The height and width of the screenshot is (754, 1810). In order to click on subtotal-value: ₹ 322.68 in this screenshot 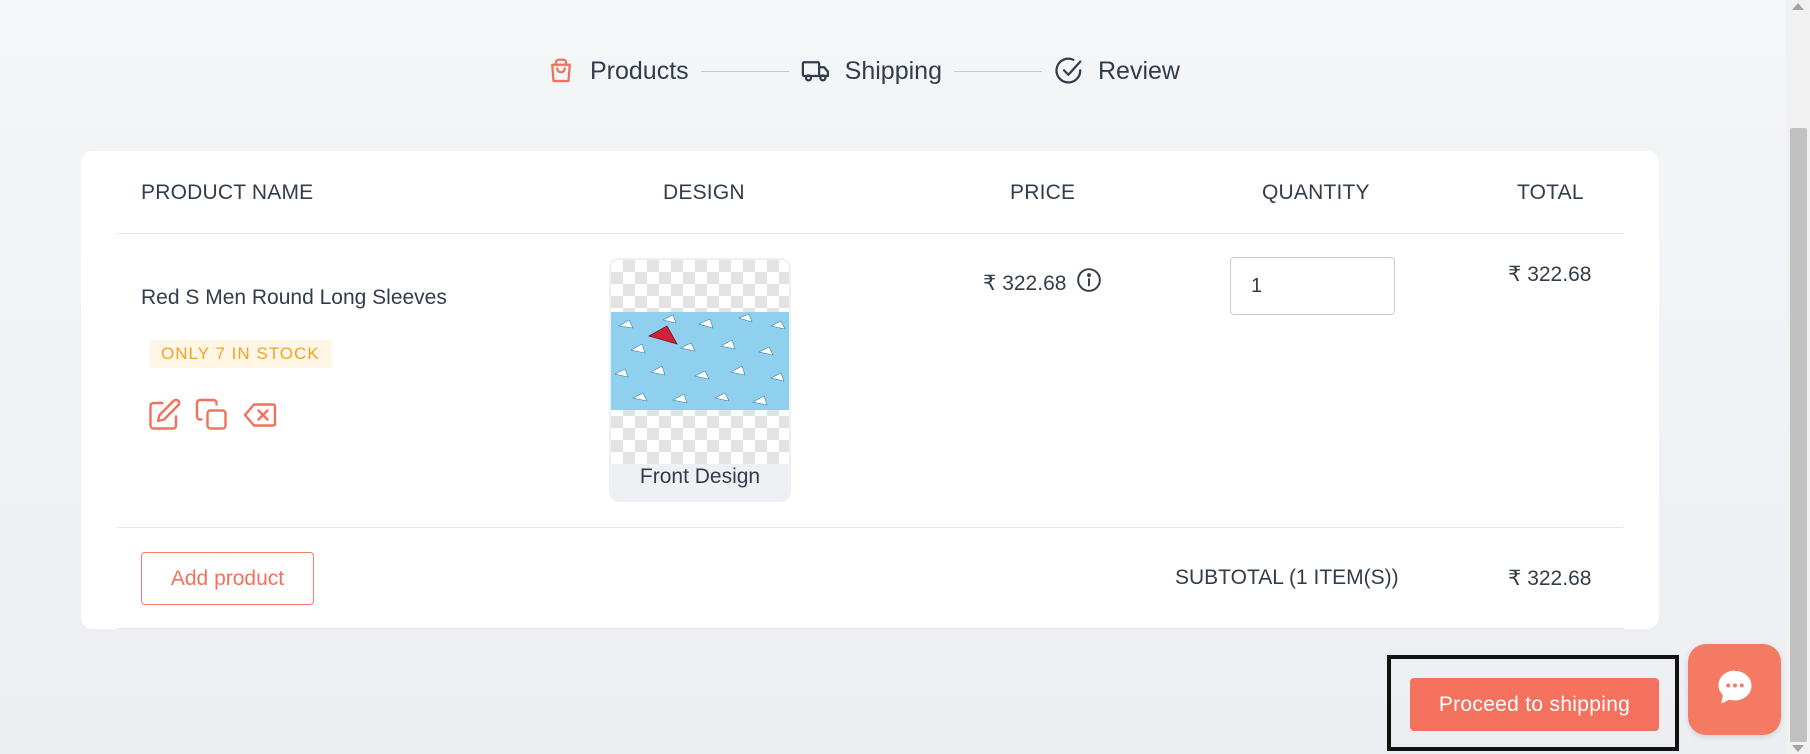, I will do `click(1550, 578)`.